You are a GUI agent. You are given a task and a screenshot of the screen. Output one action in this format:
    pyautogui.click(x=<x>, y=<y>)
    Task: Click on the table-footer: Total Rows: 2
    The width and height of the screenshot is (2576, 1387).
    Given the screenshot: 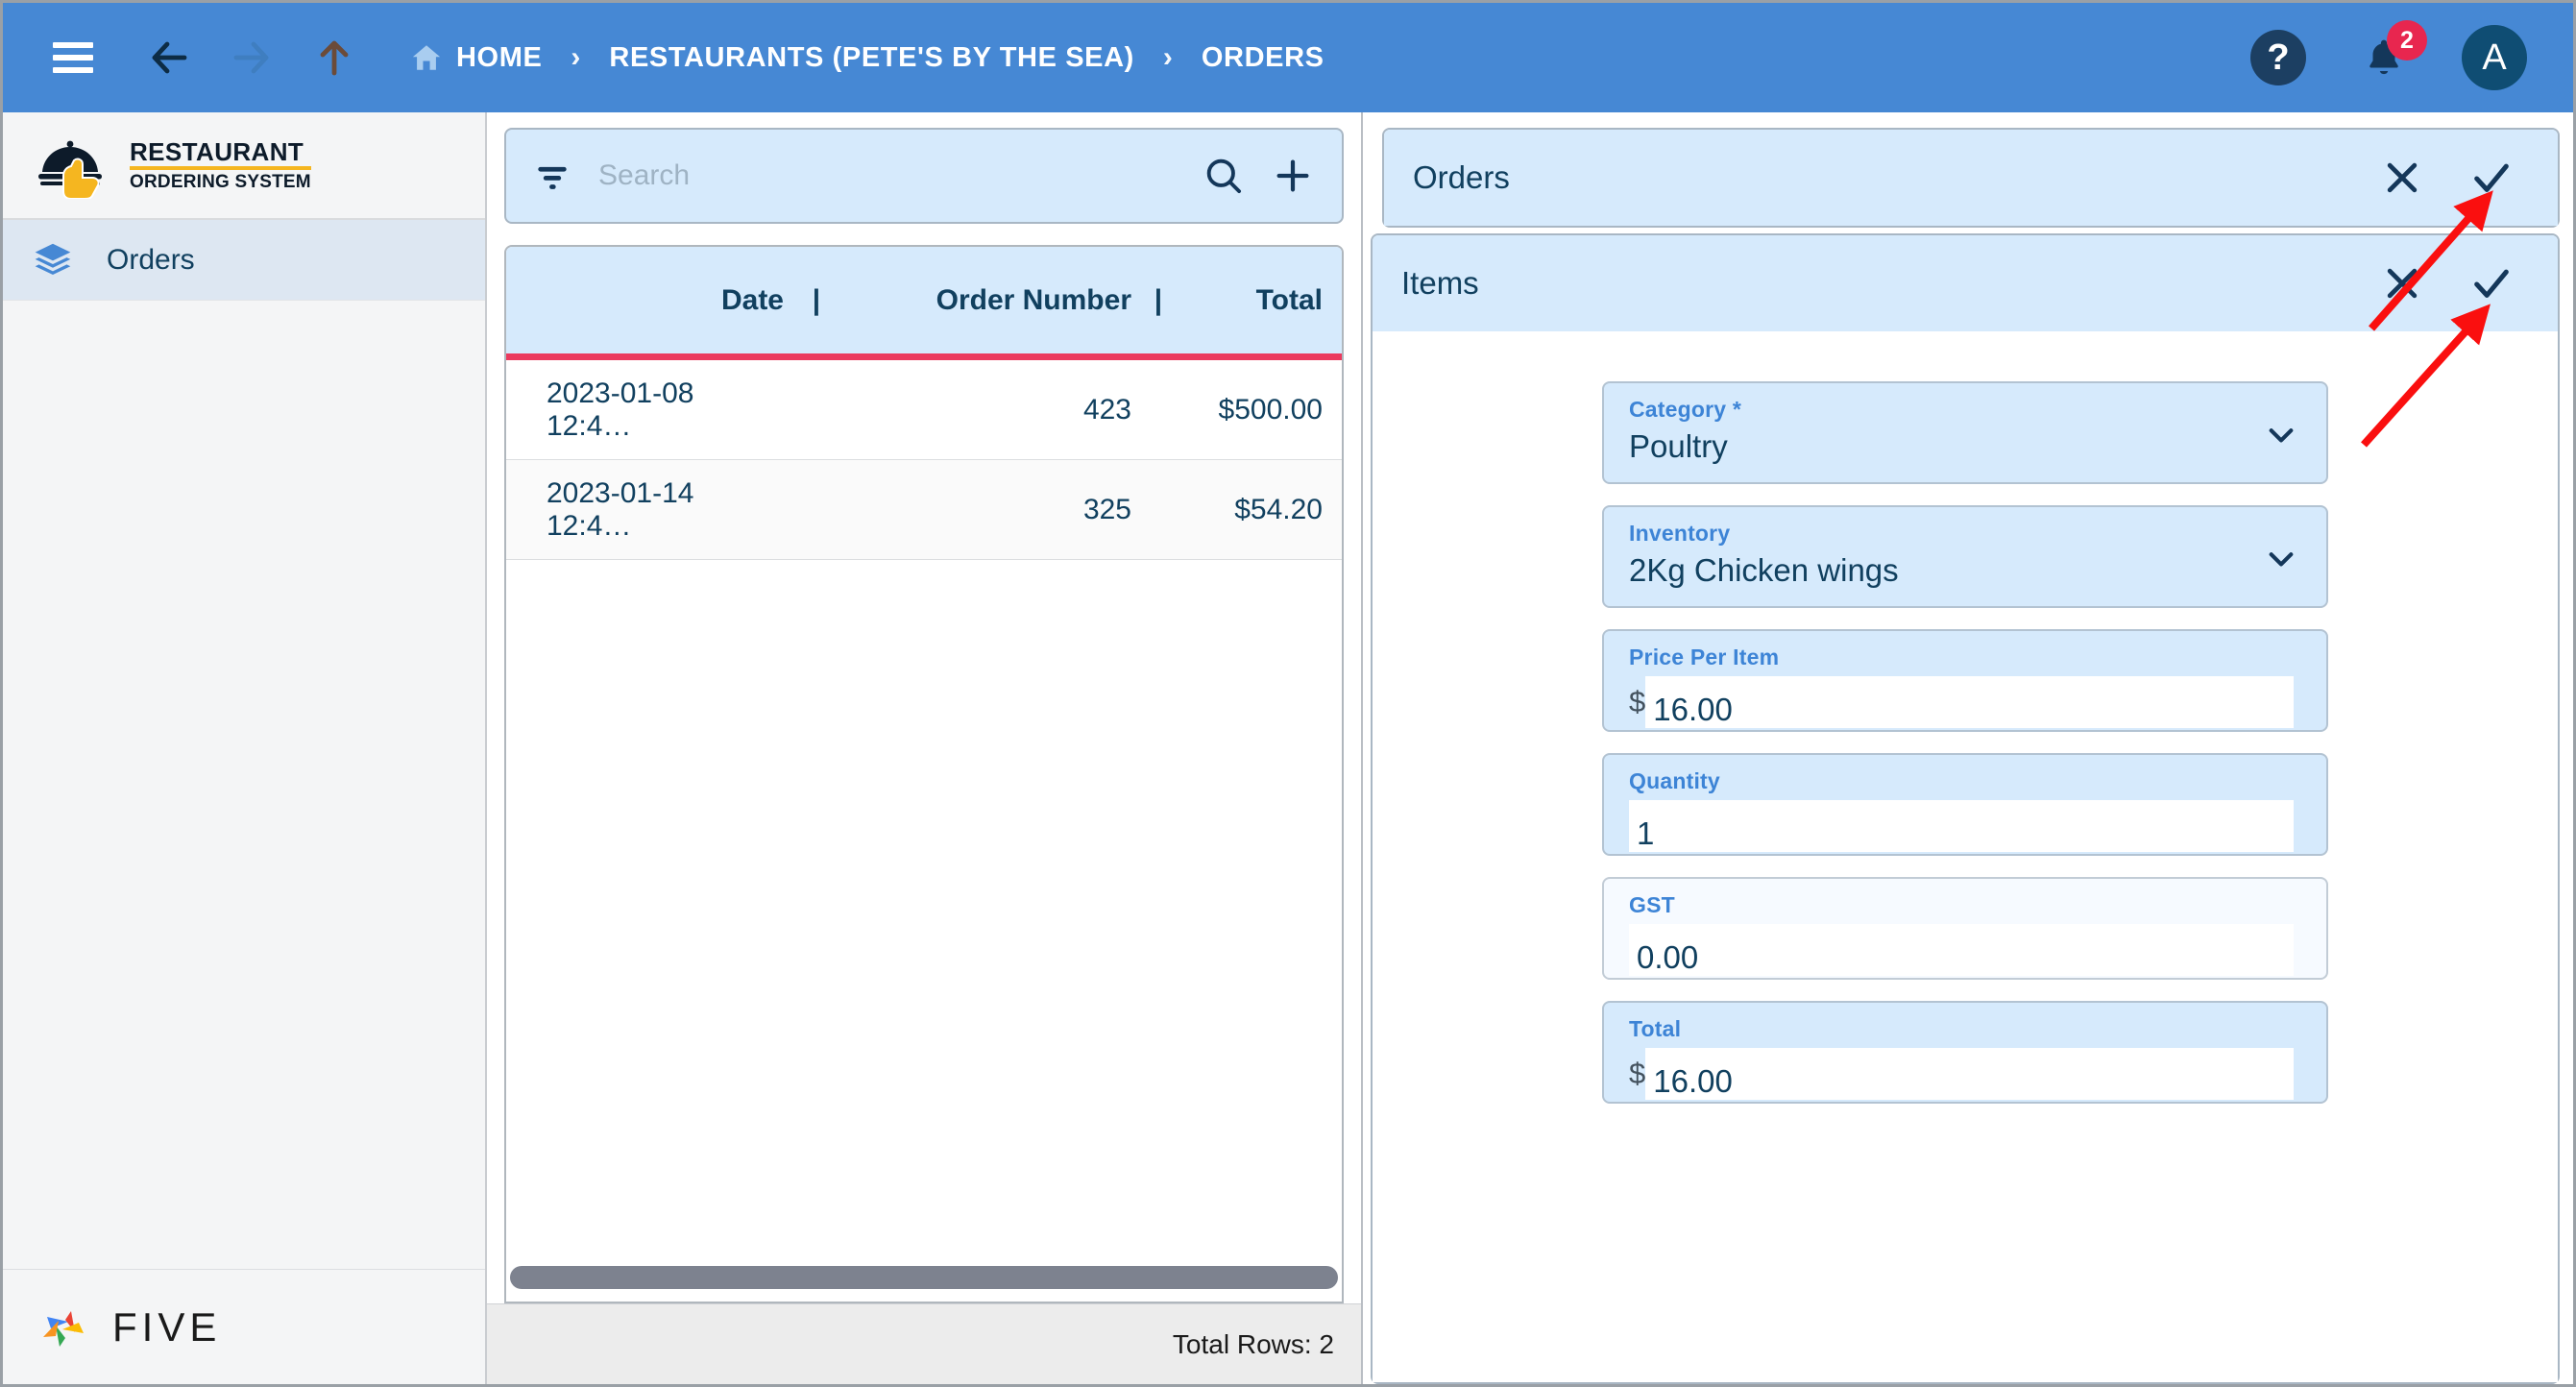 What is the action you would take?
    pyautogui.click(x=924, y=1343)
    